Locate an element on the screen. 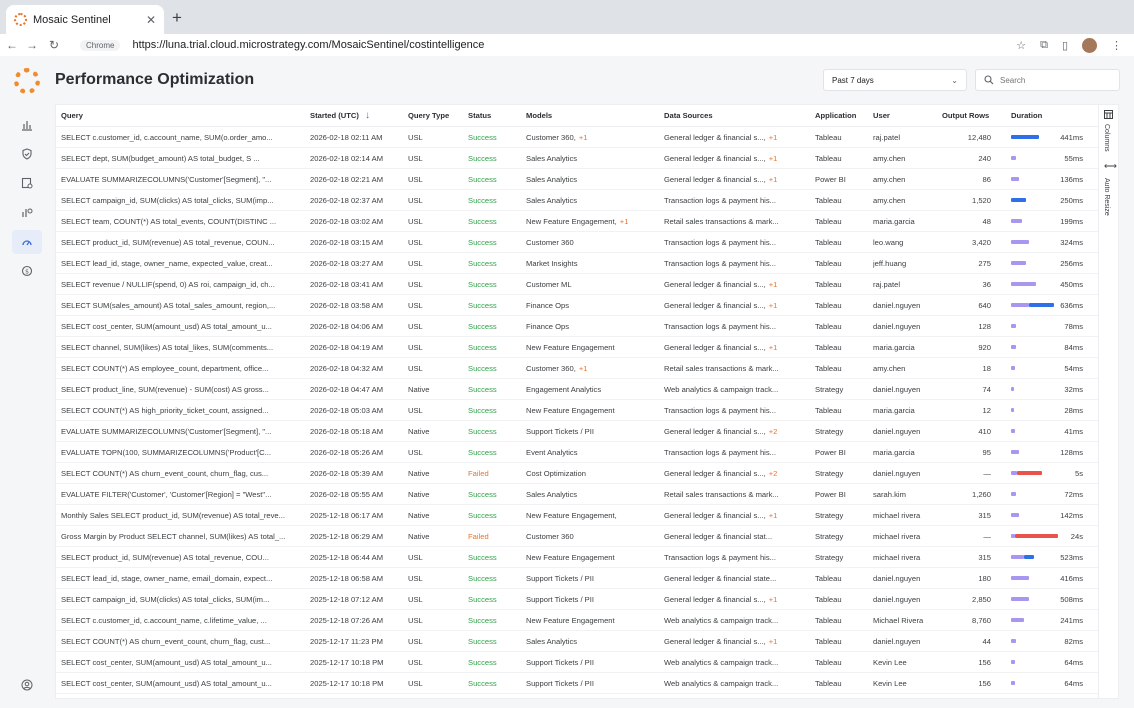 The image size is (1134, 708). nav-analysis-icon is located at coordinates (27, 212).